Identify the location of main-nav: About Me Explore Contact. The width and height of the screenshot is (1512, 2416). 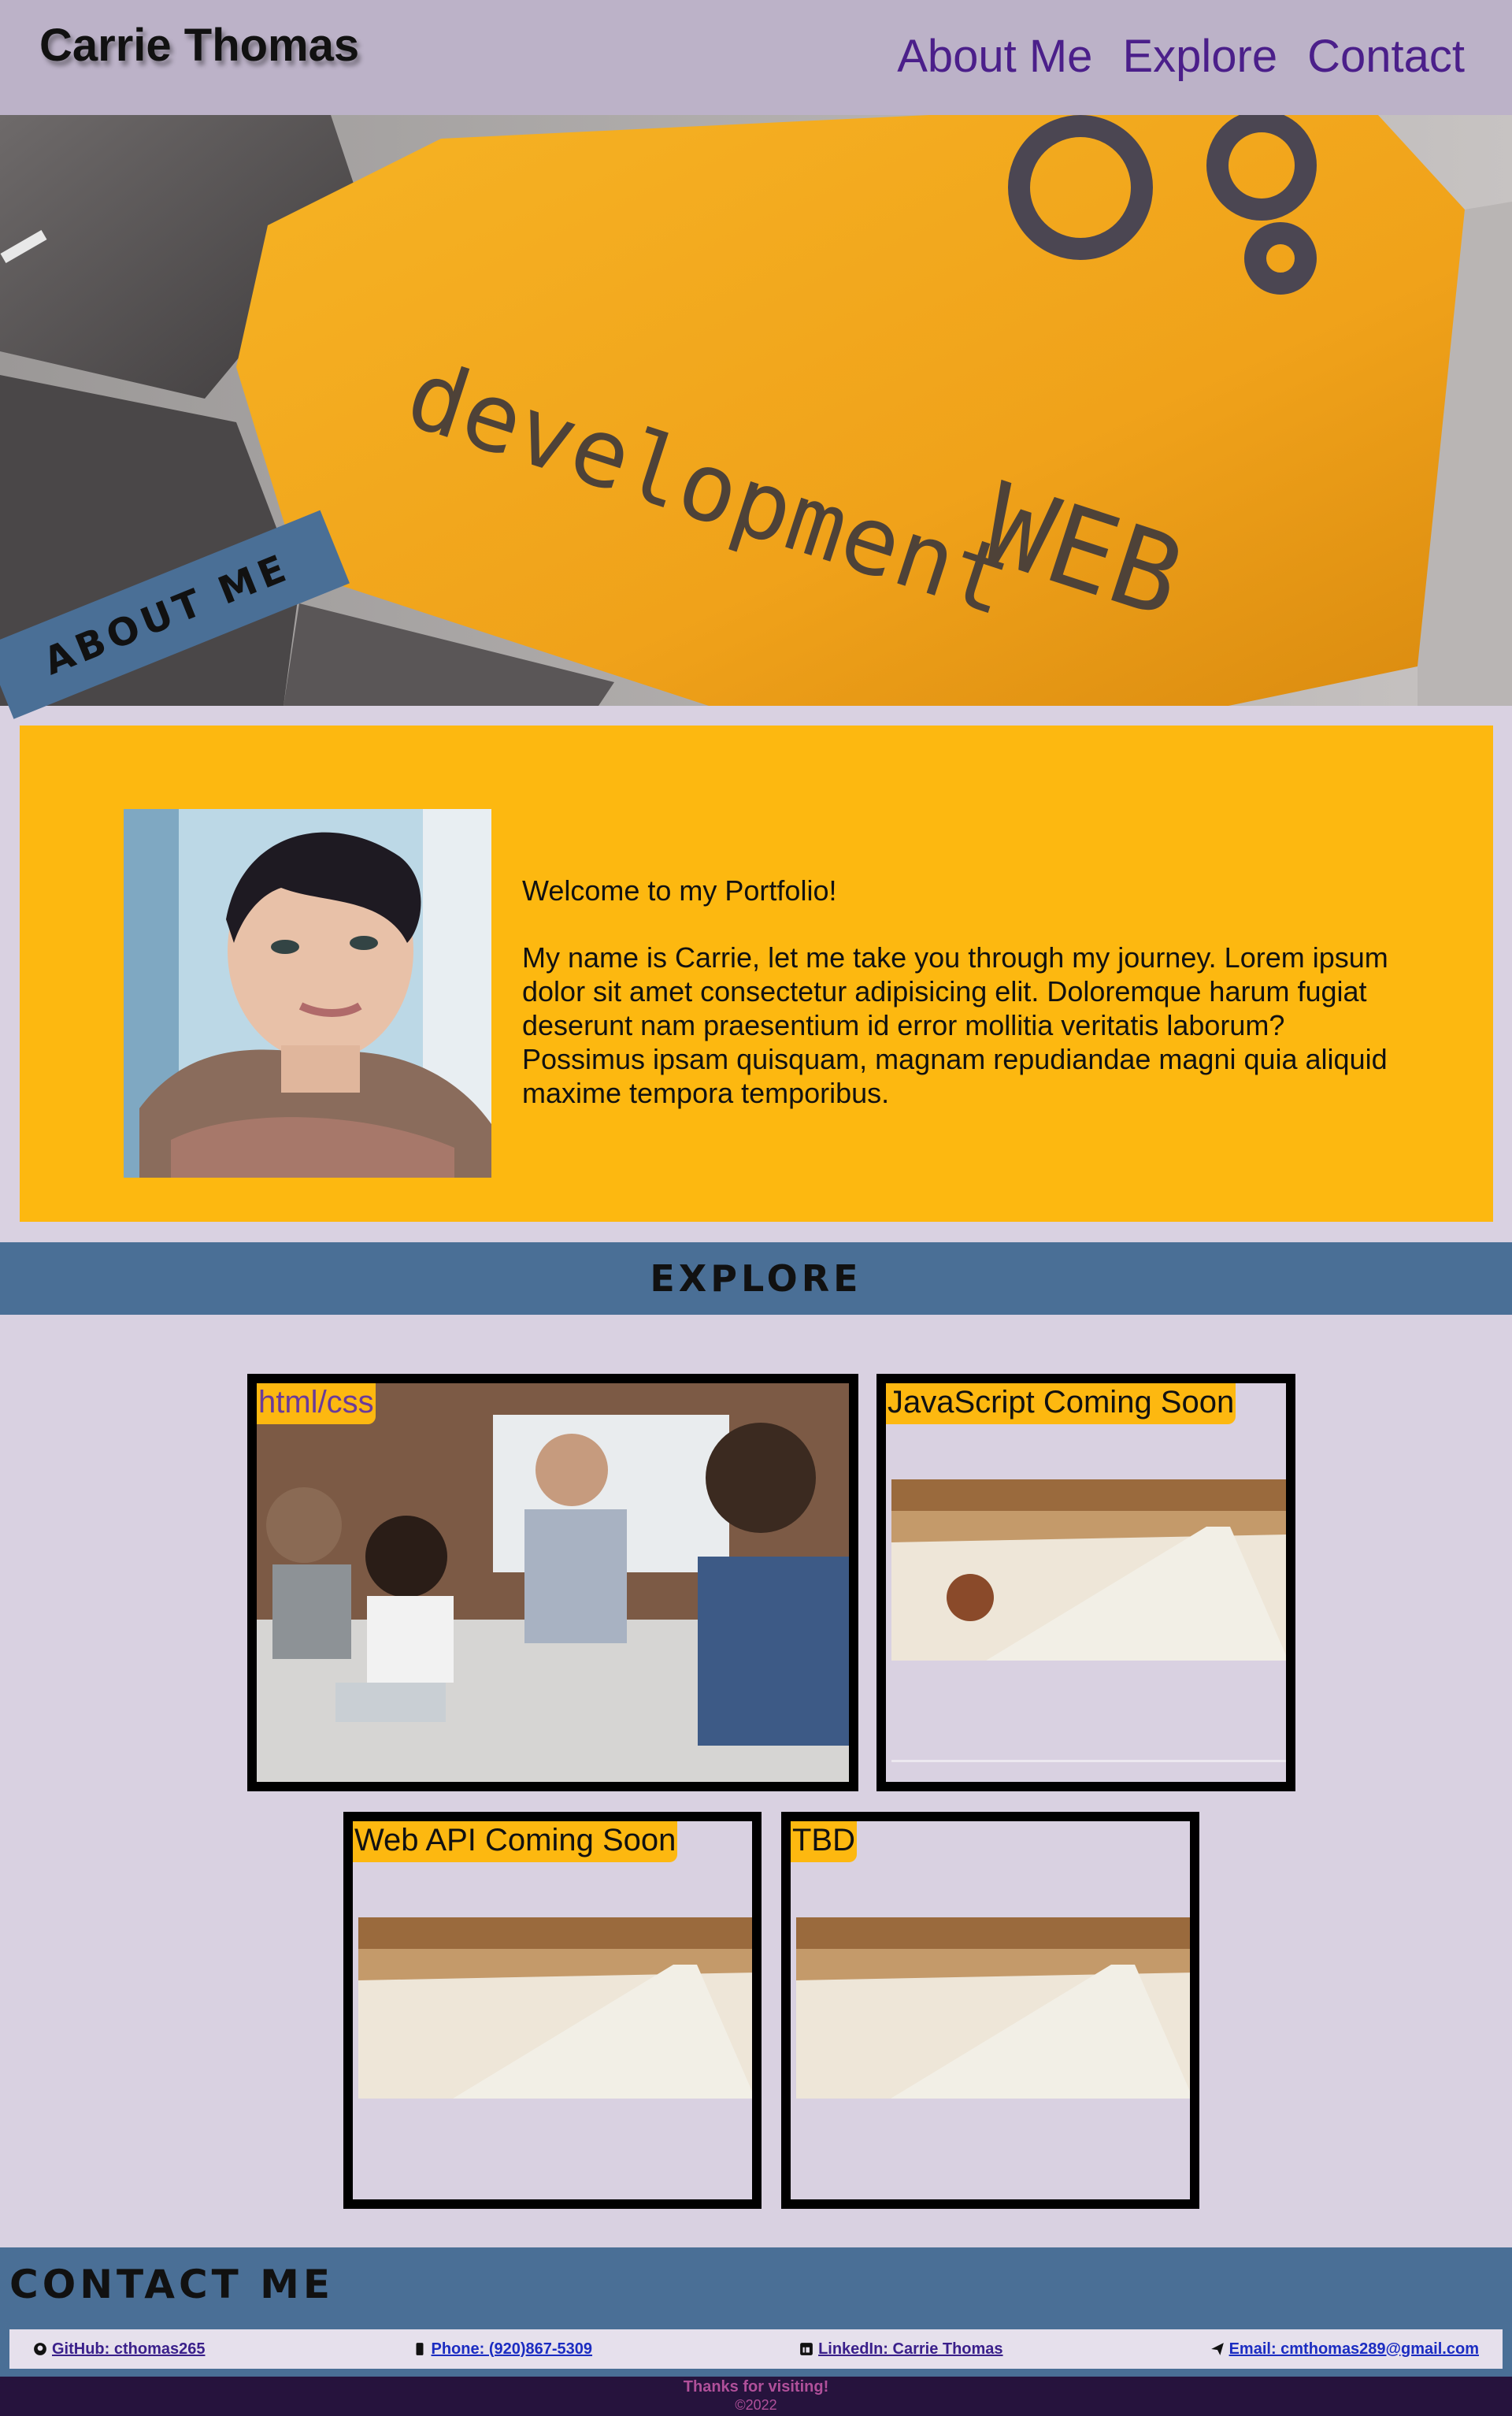
(1181, 56).